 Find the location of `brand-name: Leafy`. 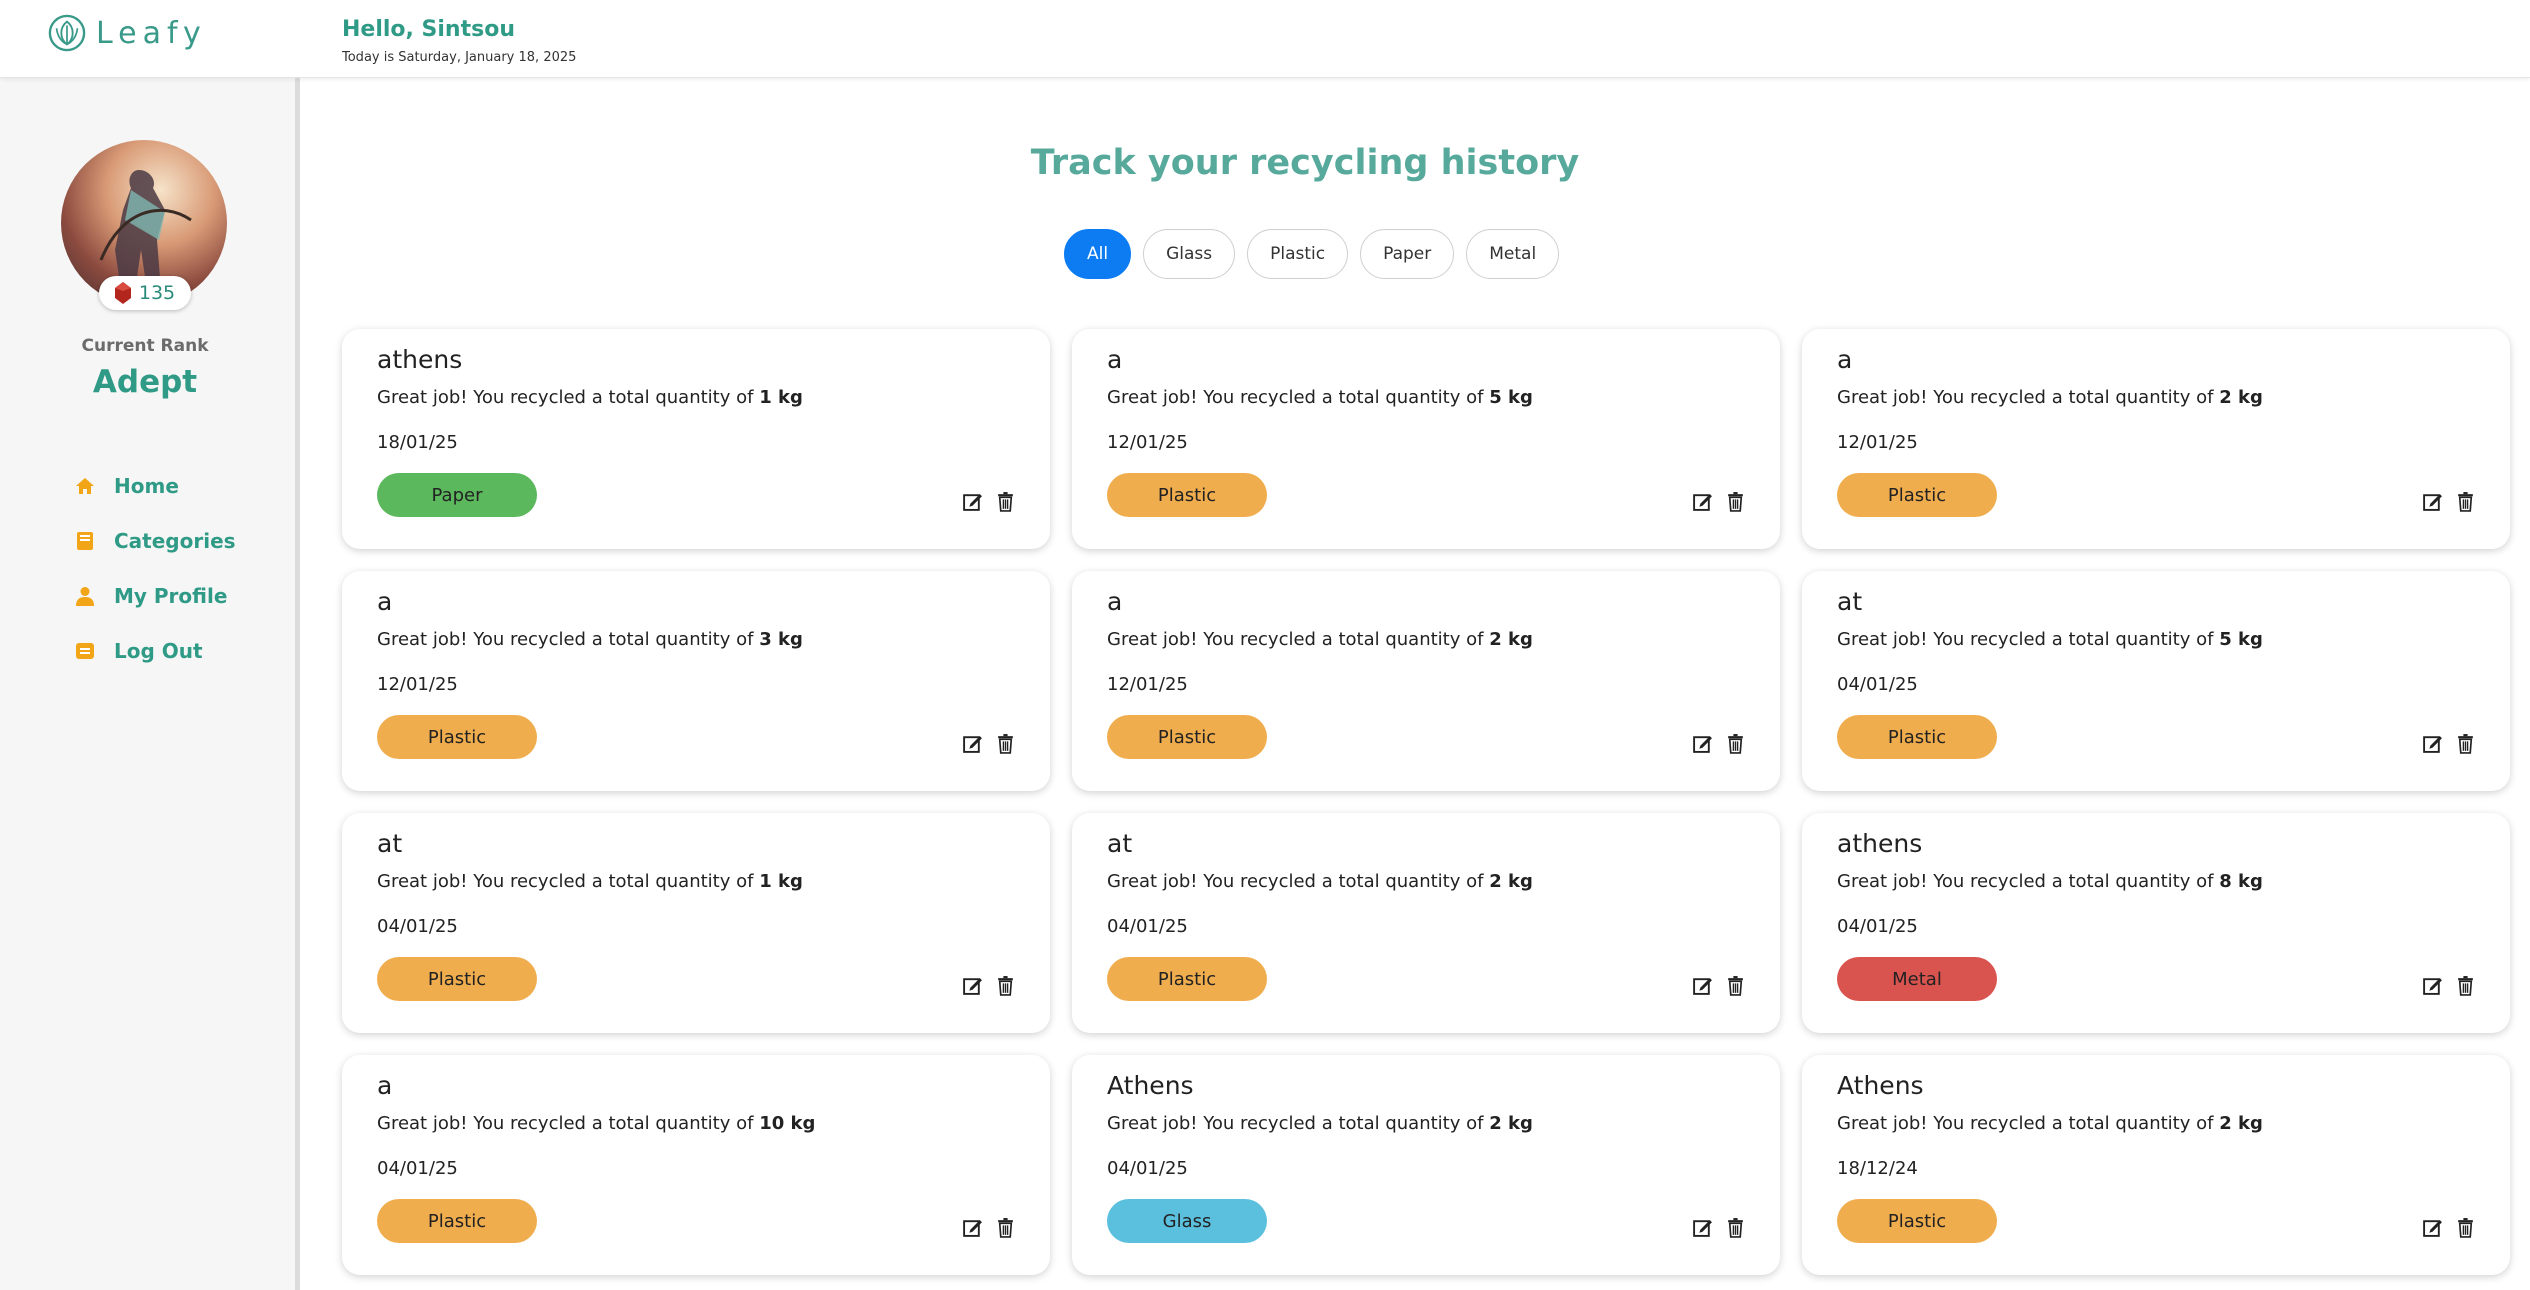

brand-name: Leafy is located at coordinates (151, 33).